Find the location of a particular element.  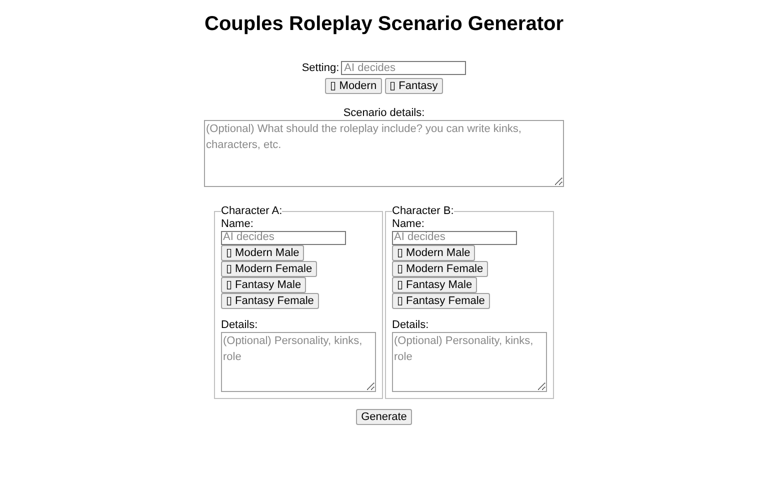

page-title: Couples Roleplay Scenario Generator is located at coordinates (384, 24).